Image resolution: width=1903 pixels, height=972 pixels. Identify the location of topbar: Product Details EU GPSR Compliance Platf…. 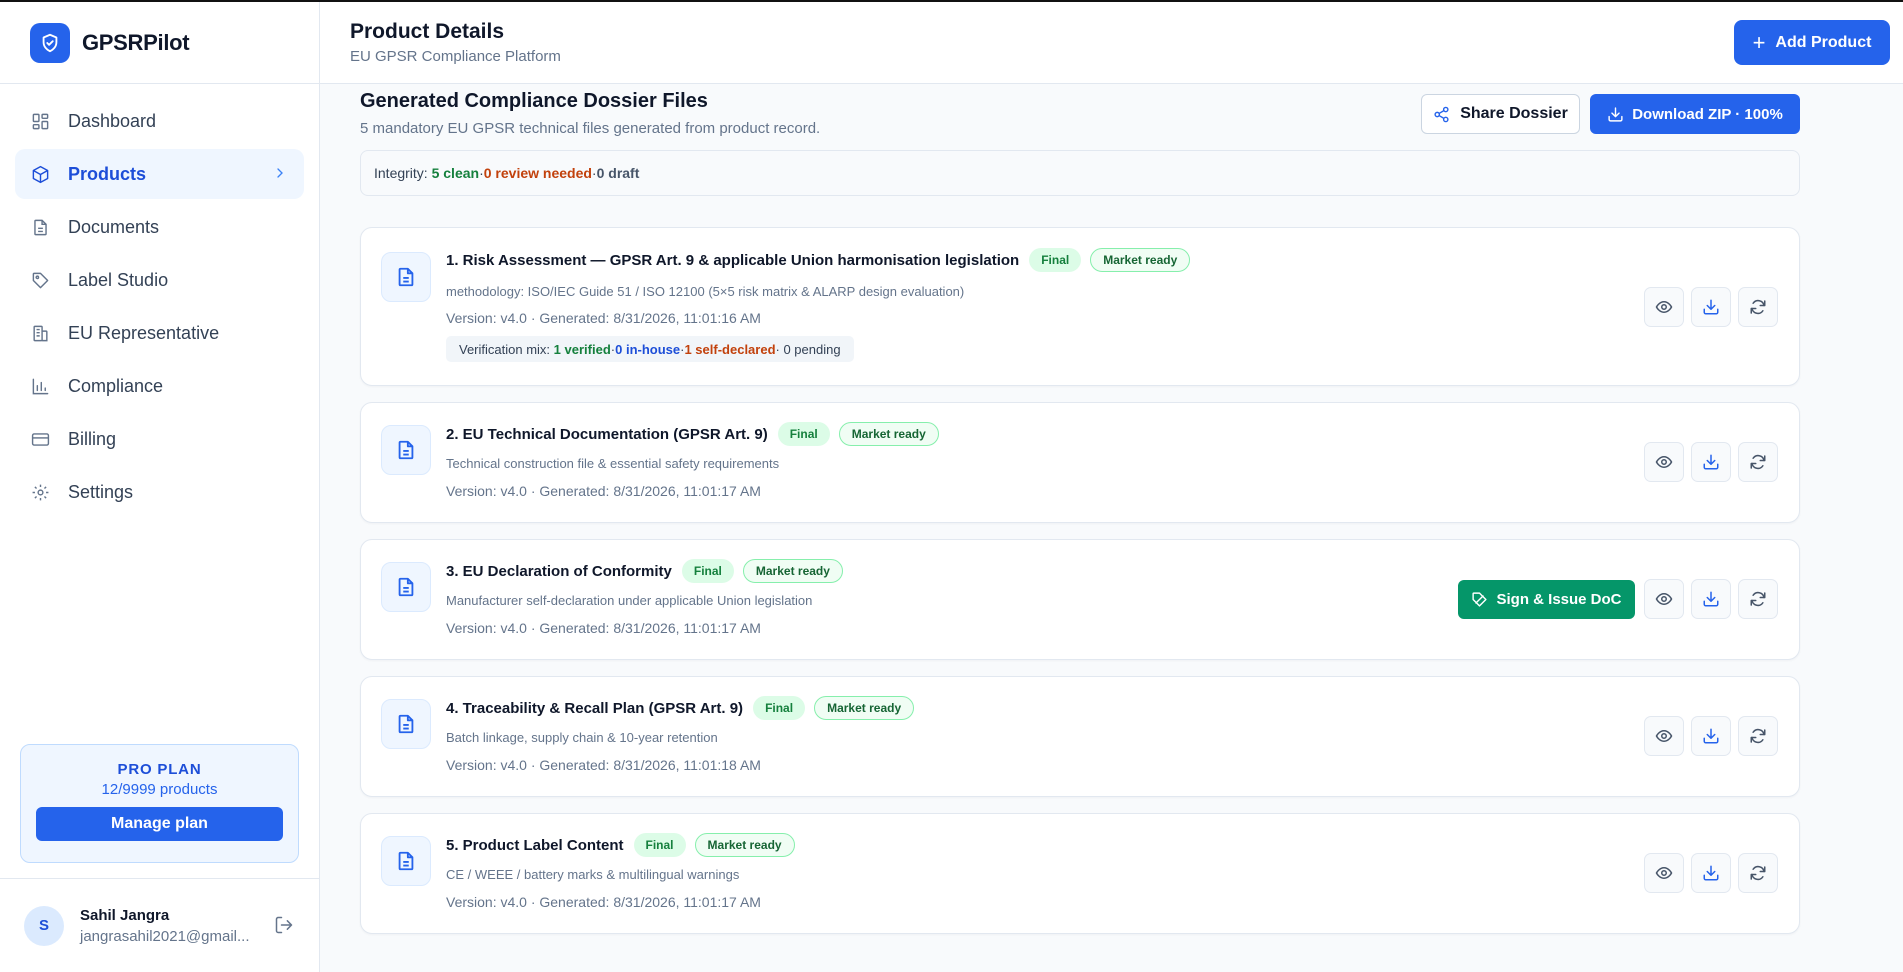
(1111, 43).